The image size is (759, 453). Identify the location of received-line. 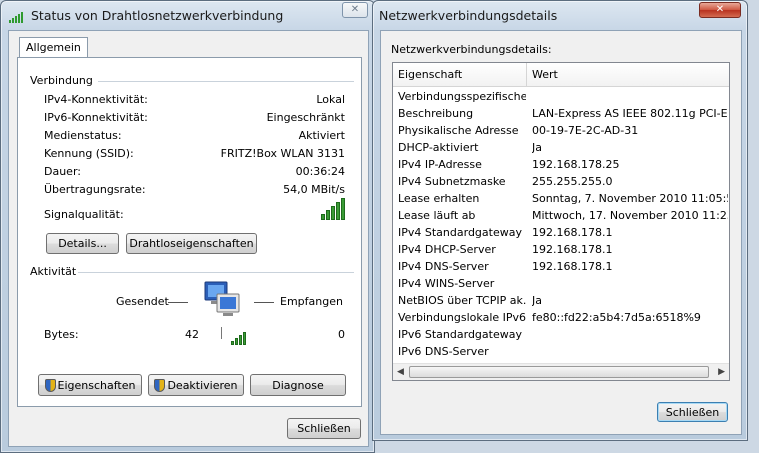
(264, 302).